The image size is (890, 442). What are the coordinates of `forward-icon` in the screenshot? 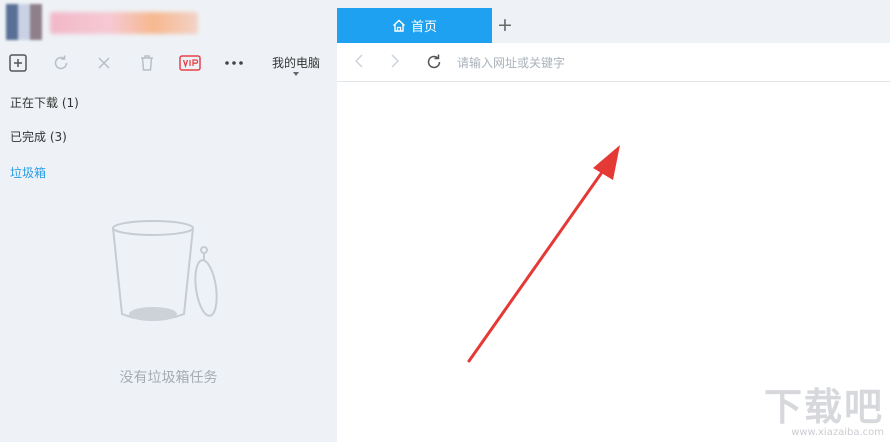 It's located at (395, 63).